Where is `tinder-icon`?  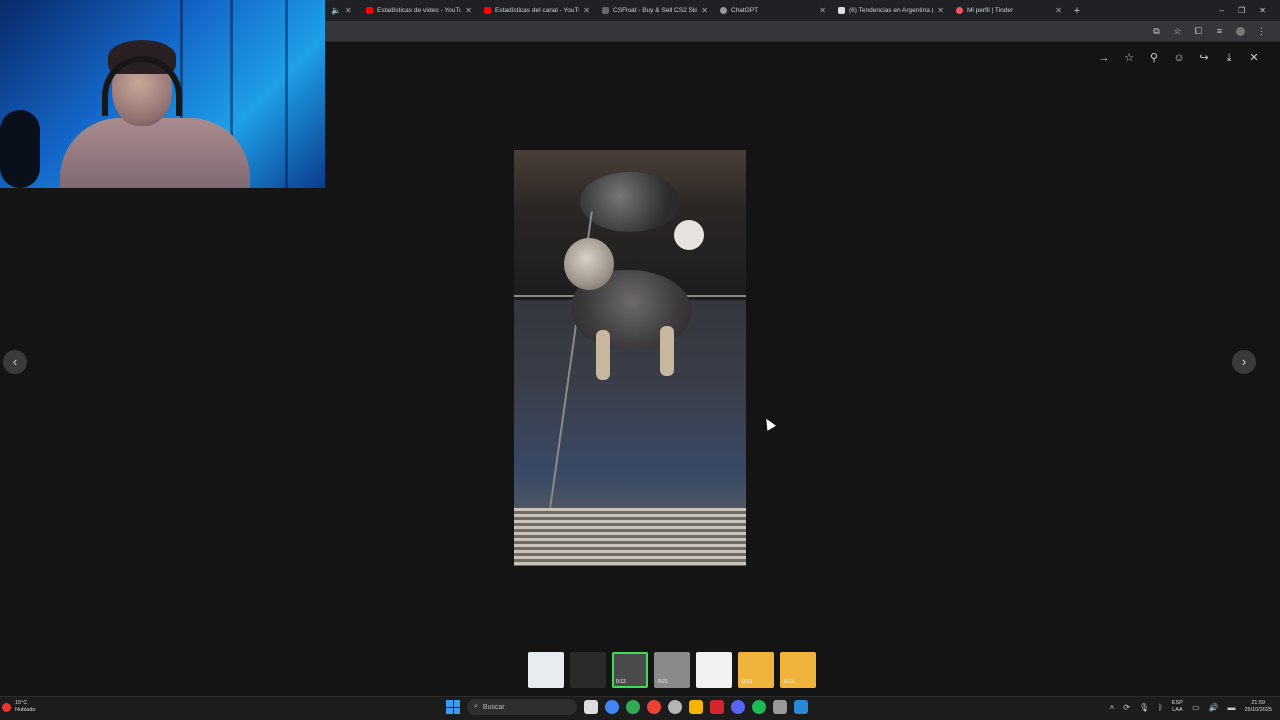 tinder-icon is located at coordinates (959, 10).